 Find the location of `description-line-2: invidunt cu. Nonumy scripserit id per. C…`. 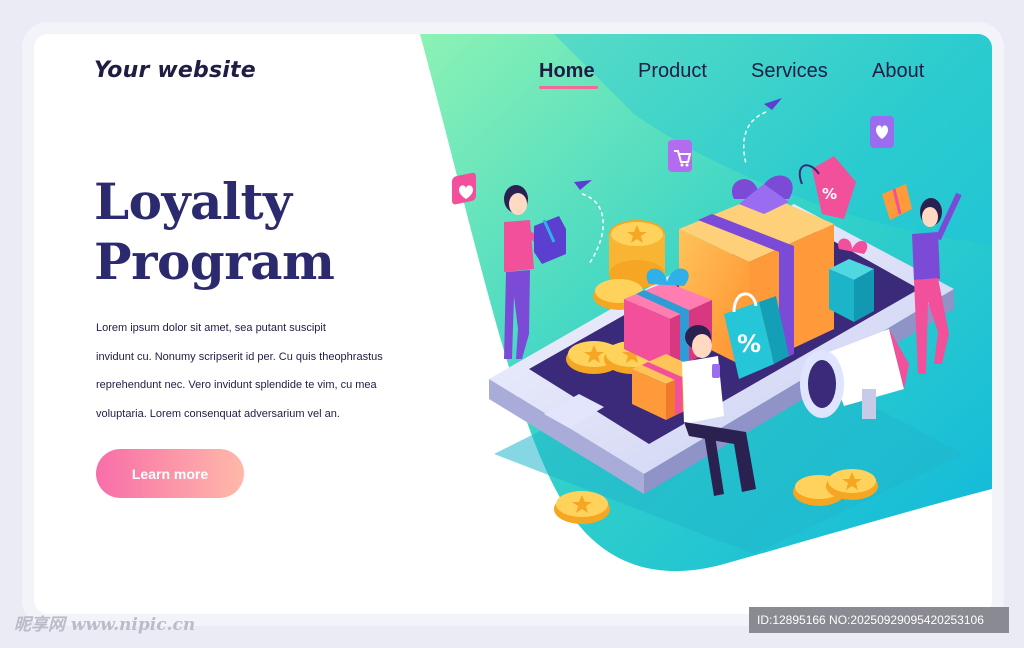

description-line-2: invidunt cu. Nonumy scripserit id per. C… is located at coordinates (239, 356).